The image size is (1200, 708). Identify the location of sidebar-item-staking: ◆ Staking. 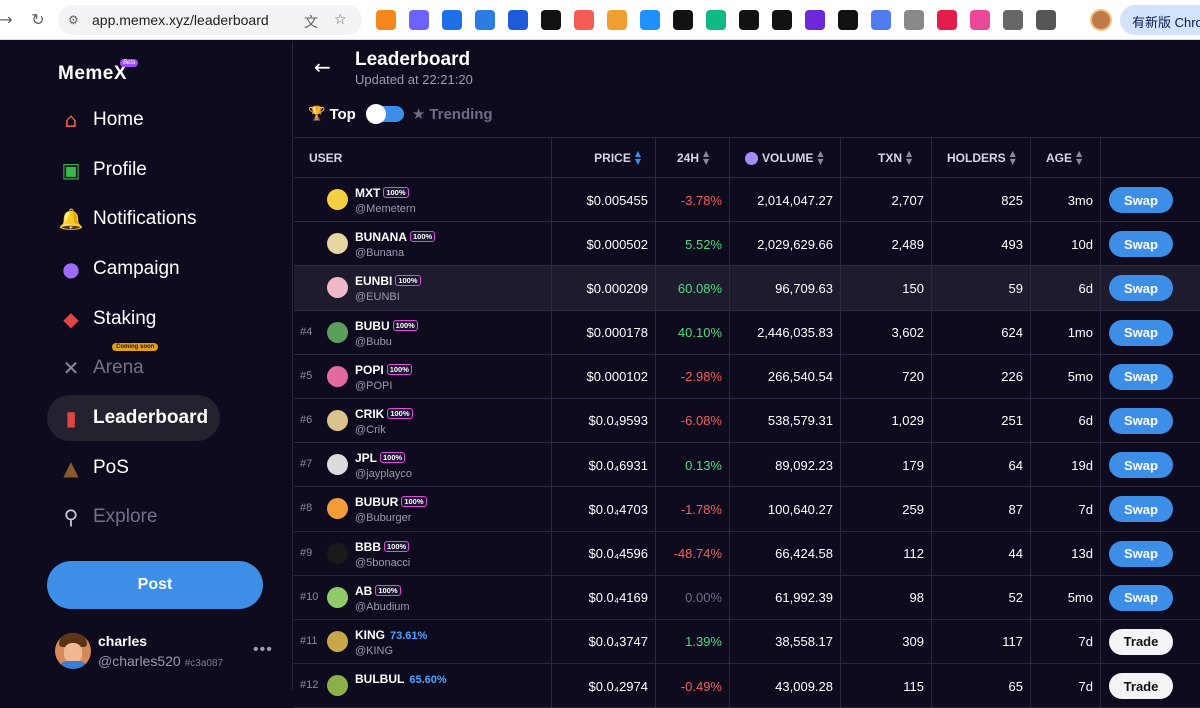
(107, 319).